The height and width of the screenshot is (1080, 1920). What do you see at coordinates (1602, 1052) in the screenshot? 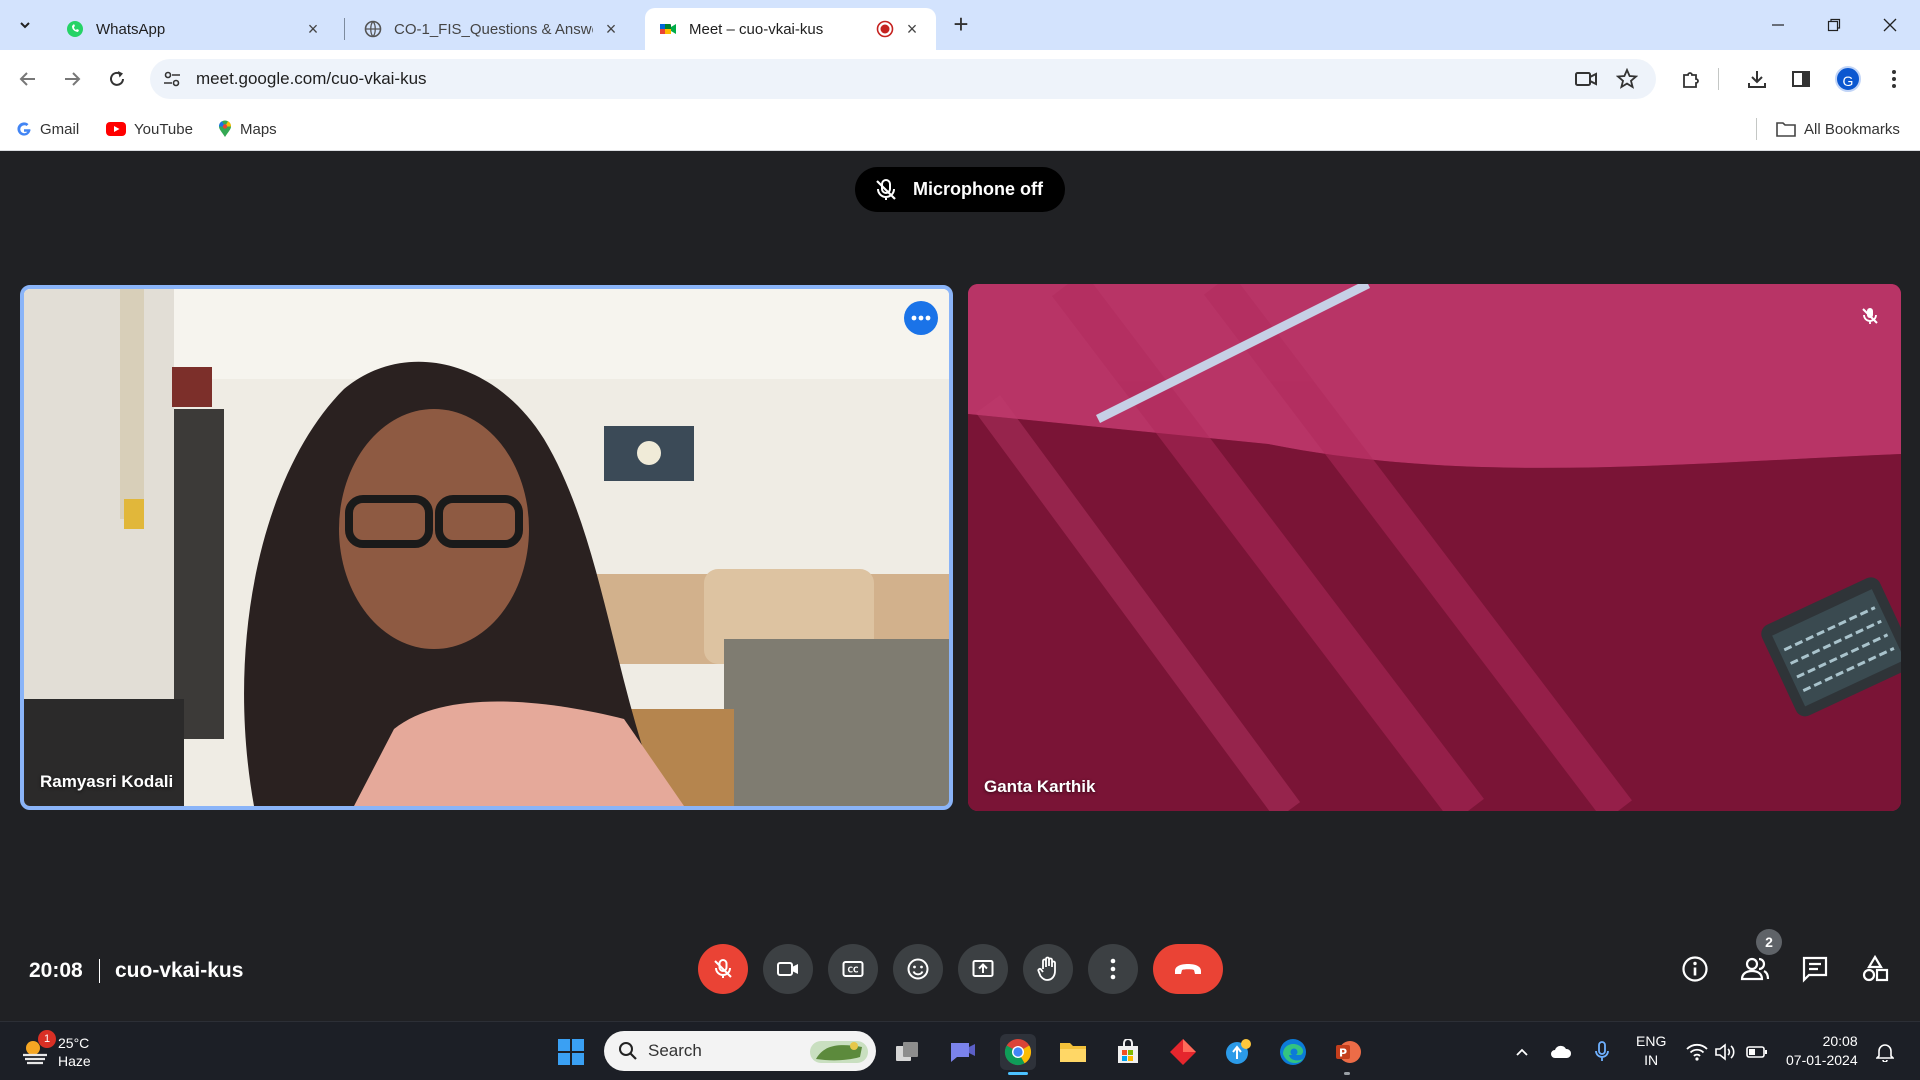
I see `microphone-tray-button` at bounding box center [1602, 1052].